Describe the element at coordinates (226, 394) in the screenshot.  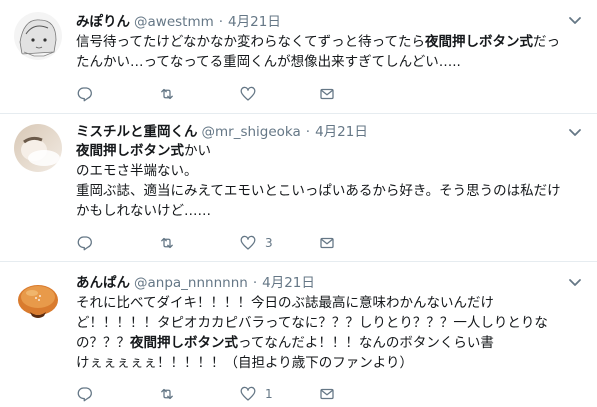
I see `tweet-actions: 1` at that location.